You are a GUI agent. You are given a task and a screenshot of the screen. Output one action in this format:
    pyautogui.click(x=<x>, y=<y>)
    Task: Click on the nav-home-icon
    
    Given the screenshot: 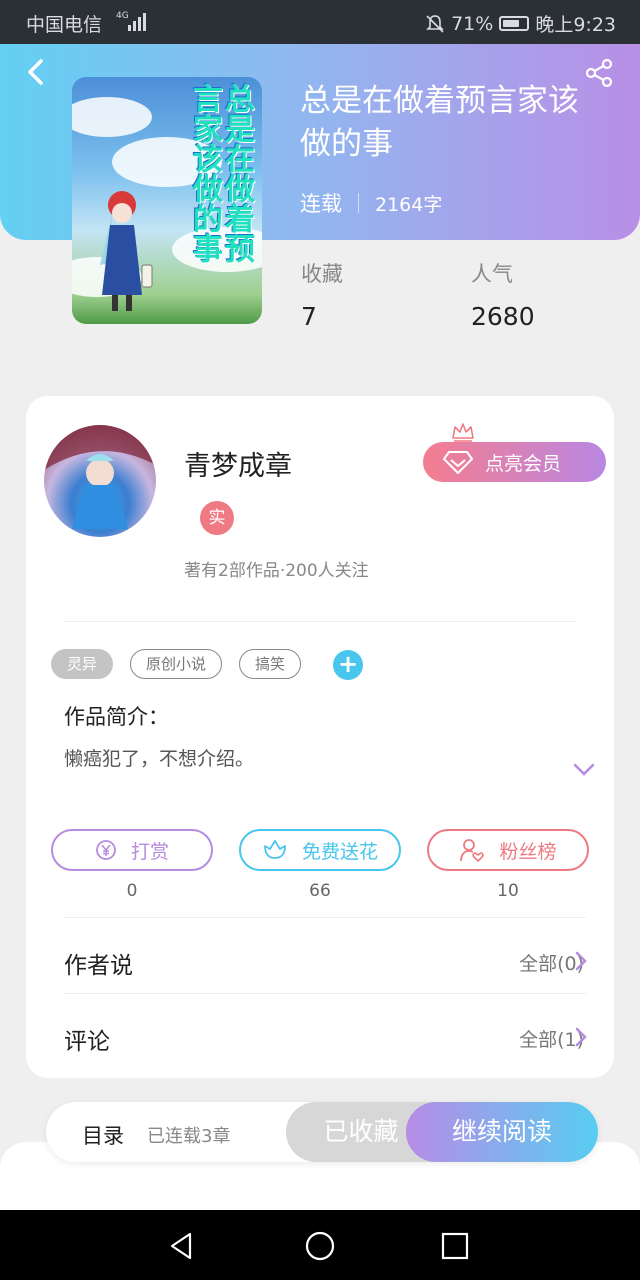 What is the action you would take?
    pyautogui.click(x=320, y=1246)
    